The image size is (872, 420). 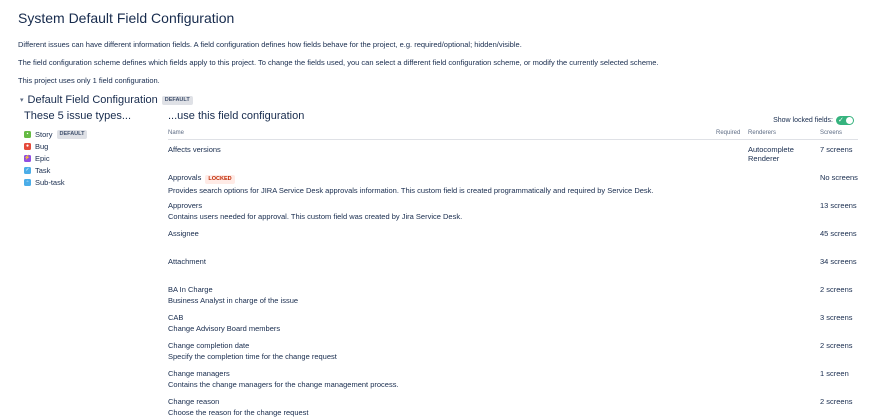 What do you see at coordinates (442, 328) in the screenshot?
I see `field-description: Change Advisory Board members` at bounding box center [442, 328].